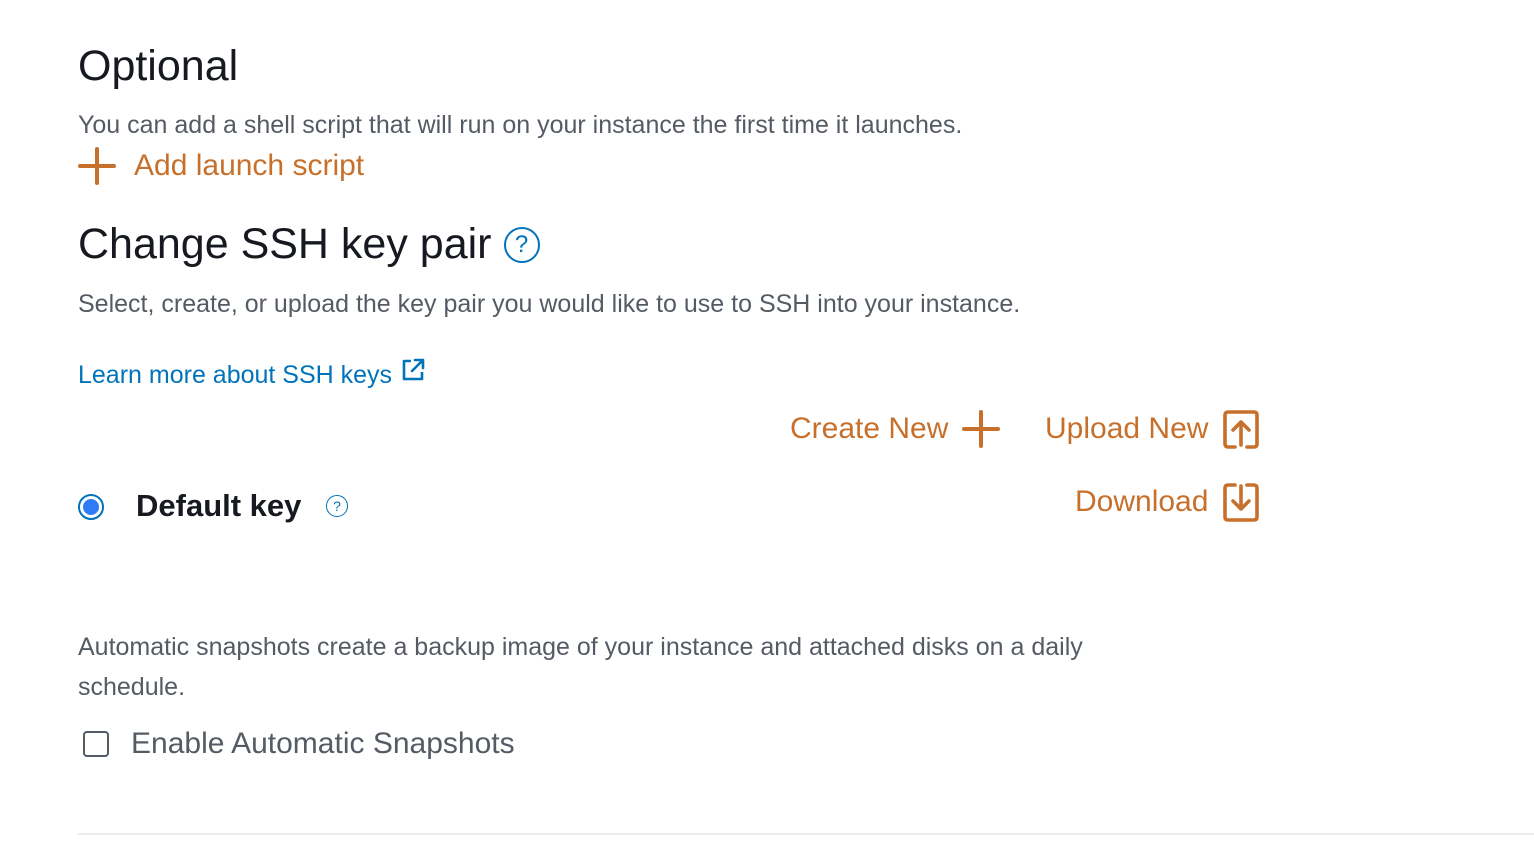 The width and height of the screenshot is (1534, 862). I want to click on radio-selected-dot, so click(91, 507).